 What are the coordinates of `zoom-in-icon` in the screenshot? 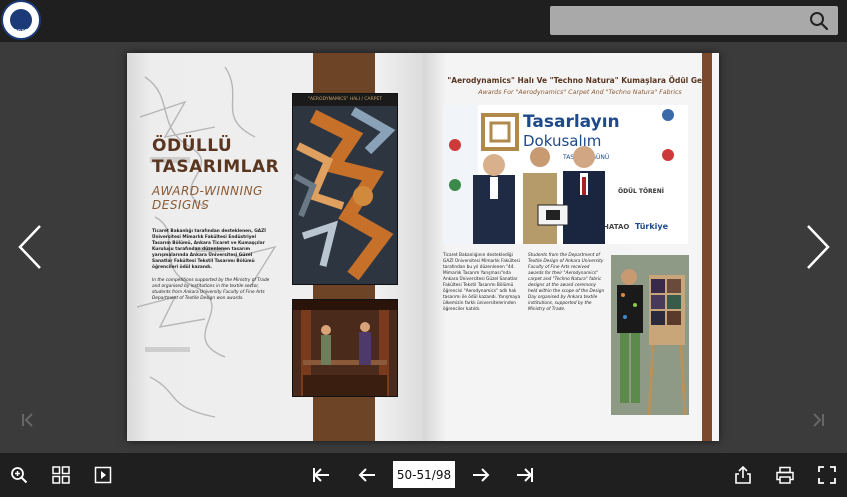 It's located at (19, 475).